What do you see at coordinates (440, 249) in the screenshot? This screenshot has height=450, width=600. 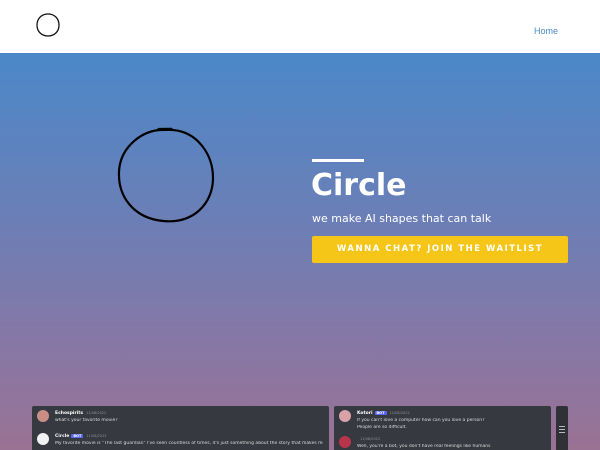 I see `join-waitlist-button: WANNA CHAT? JOIN THE WAITLIST` at bounding box center [440, 249].